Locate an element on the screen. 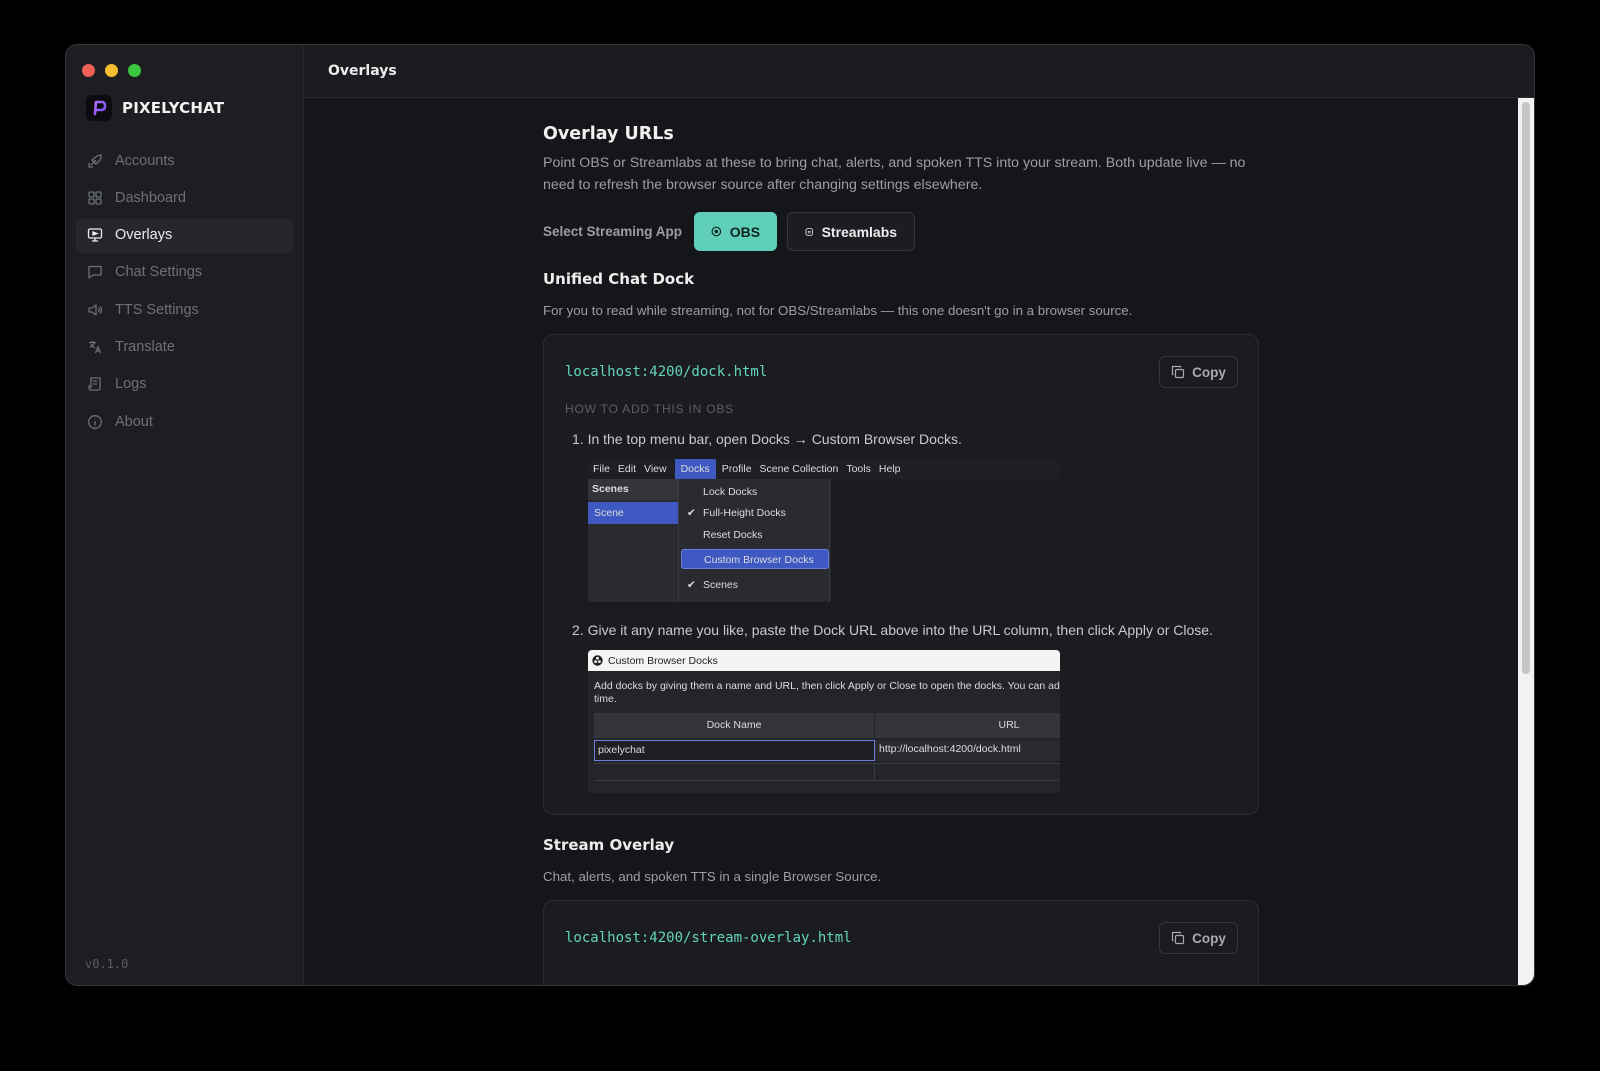 Image resolution: width=1600 pixels, height=1071 pixels. grid-icon is located at coordinates (95, 198).